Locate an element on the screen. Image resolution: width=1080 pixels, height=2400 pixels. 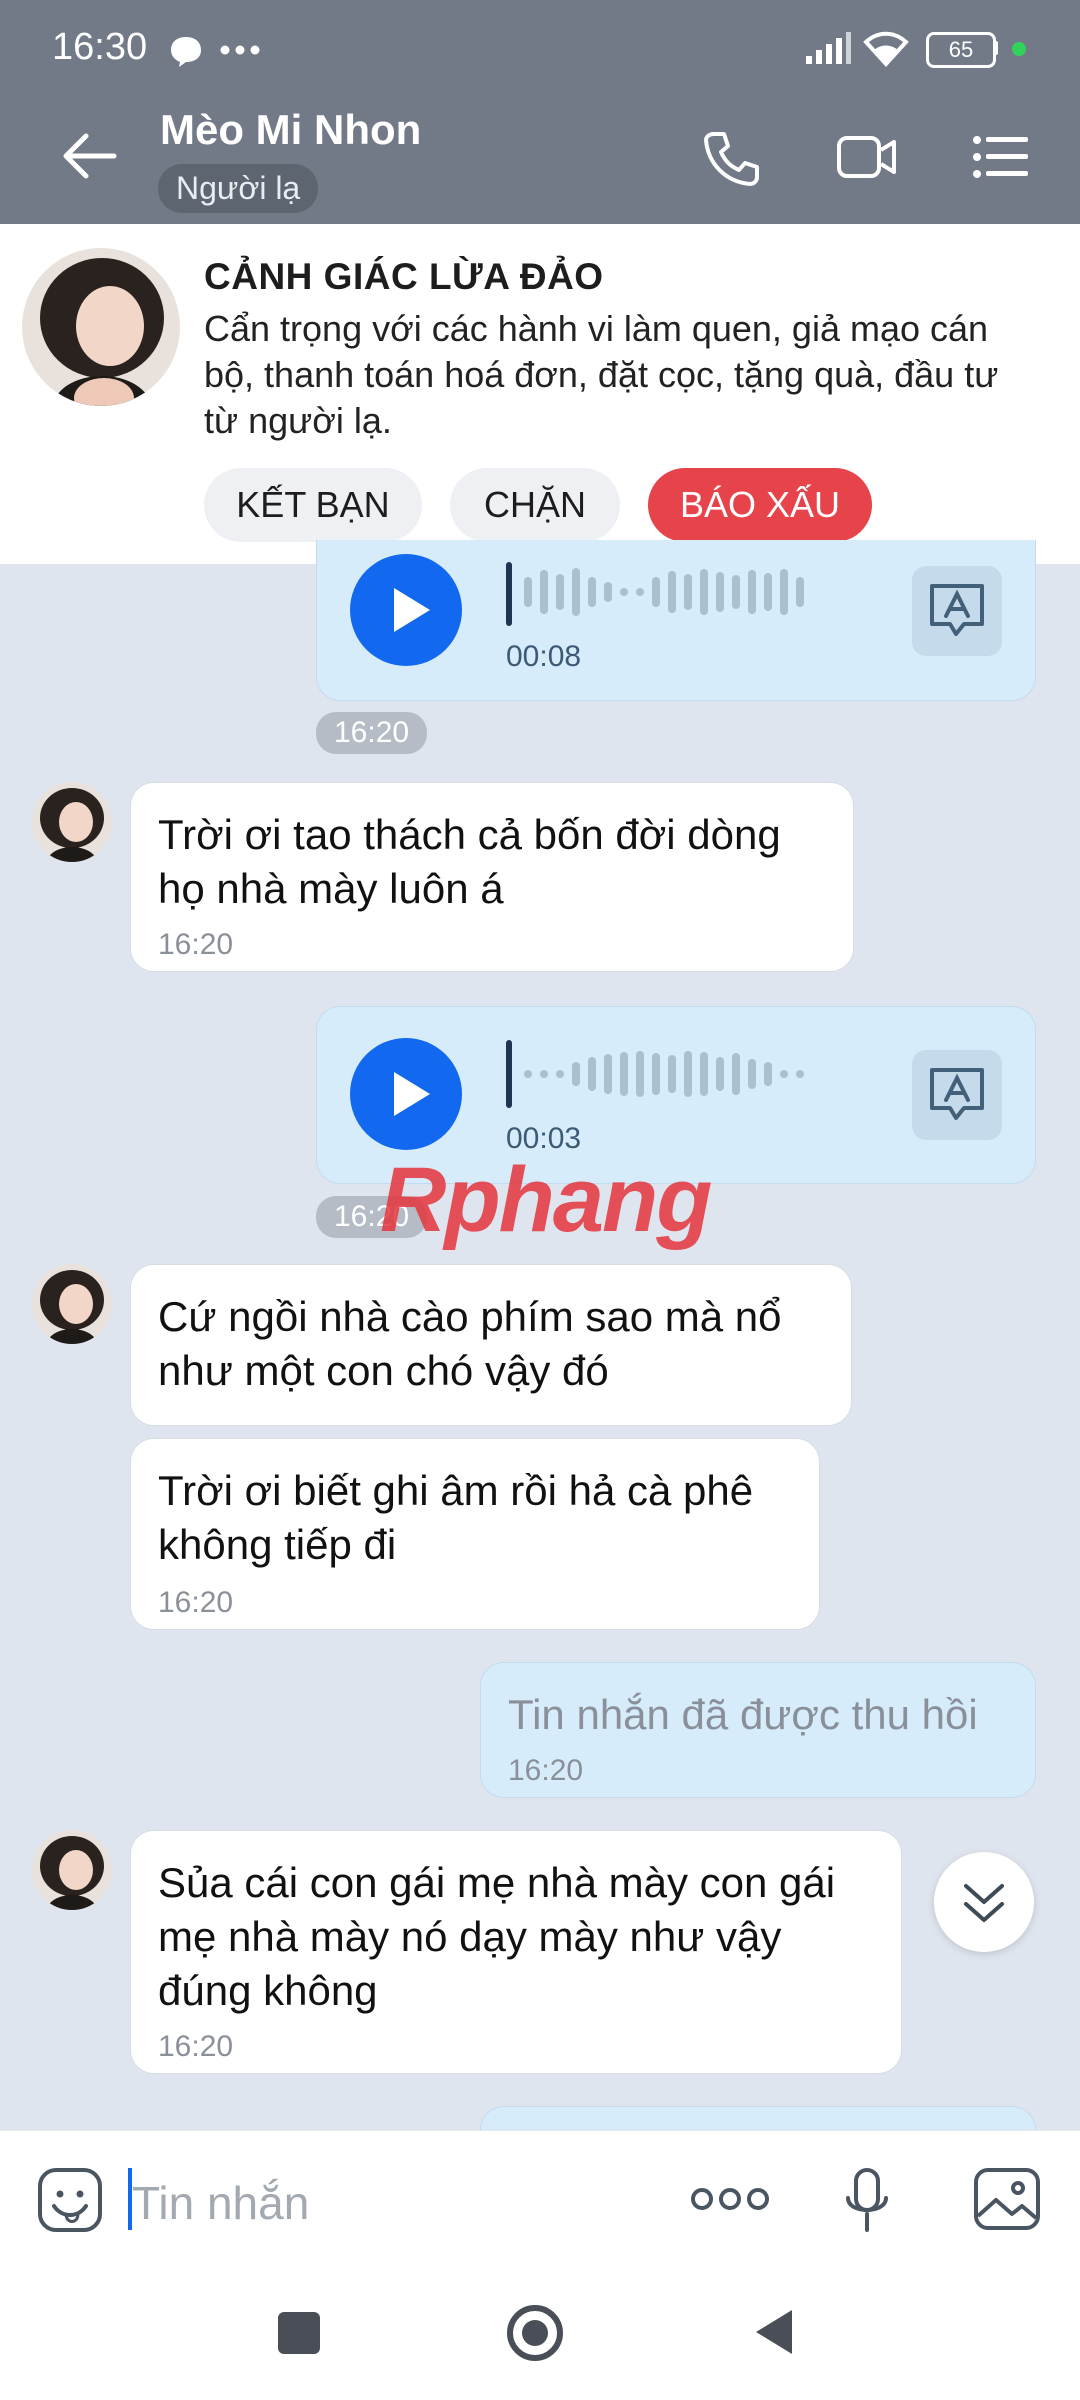
stranger-badge: Người lạ is located at coordinates (238, 188).